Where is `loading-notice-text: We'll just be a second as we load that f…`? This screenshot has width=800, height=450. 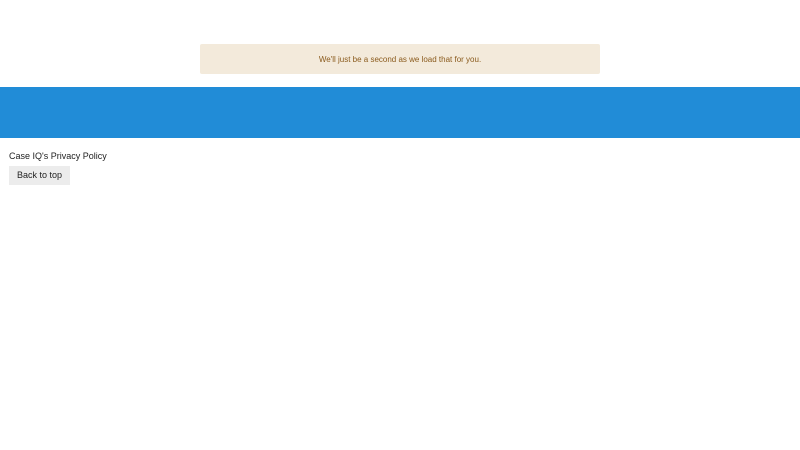 loading-notice-text: We'll just be a second as we load that f… is located at coordinates (400, 59).